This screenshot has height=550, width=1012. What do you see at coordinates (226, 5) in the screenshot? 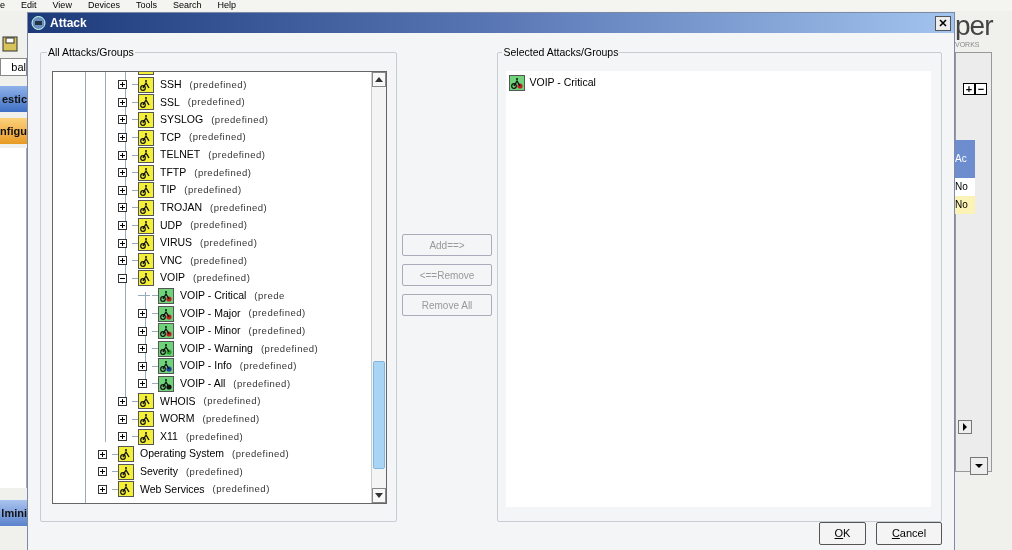
I see `menu-item: Help` at bounding box center [226, 5].